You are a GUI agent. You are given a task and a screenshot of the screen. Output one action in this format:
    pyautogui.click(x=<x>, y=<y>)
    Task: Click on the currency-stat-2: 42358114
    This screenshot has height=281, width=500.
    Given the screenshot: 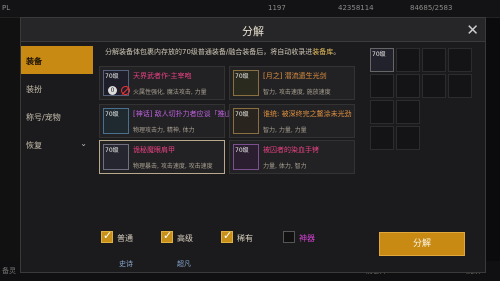 What is the action you would take?
    pyautogui.click(x=356, y=8)
    